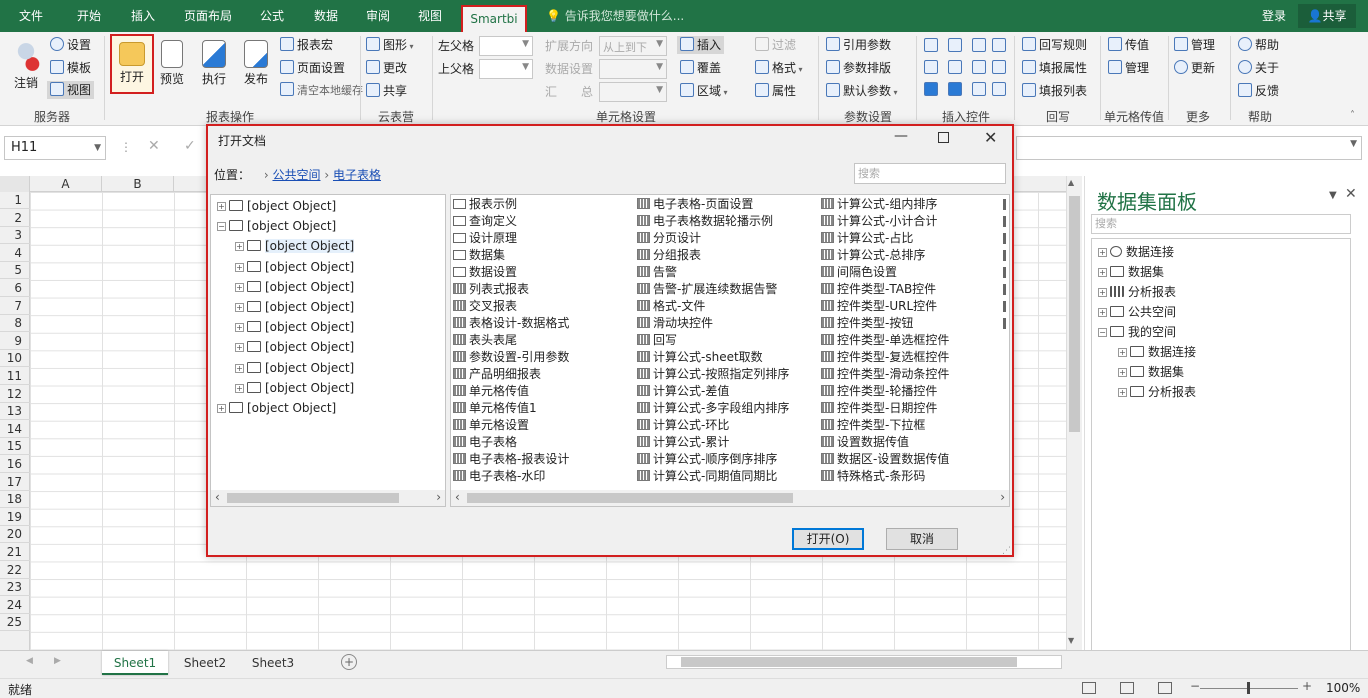 This screenshot has width=1368, height=698. What do you see at coordinates (879, 306) in the screenshot?
I see `report-item: 控件类型-URL控件` at bounding box center [879, 306].